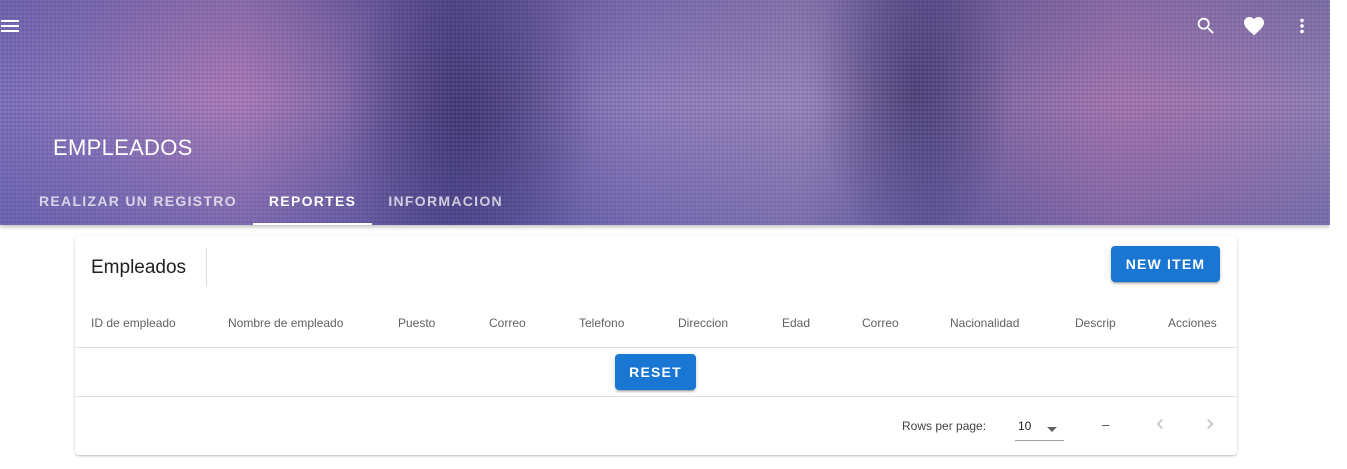 The image size is (1347, 469). What do you see at coordinates (445, 201) in the screenshot?
I see `tab-informacion: INFORMACION` at bounding box center [445, 201].